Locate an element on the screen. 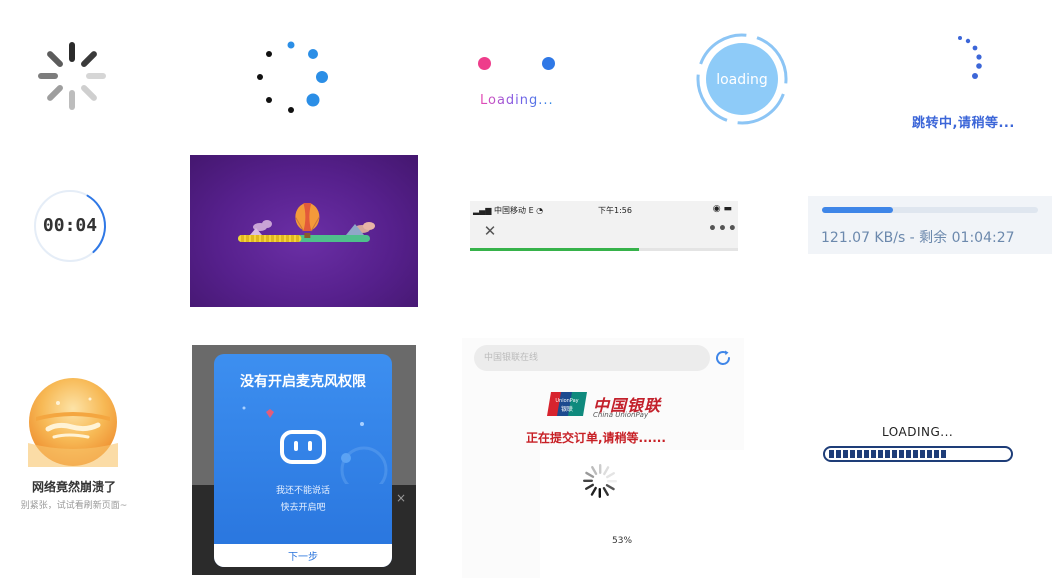  svg-text: UnionPay is located at coordinates (566, 401).